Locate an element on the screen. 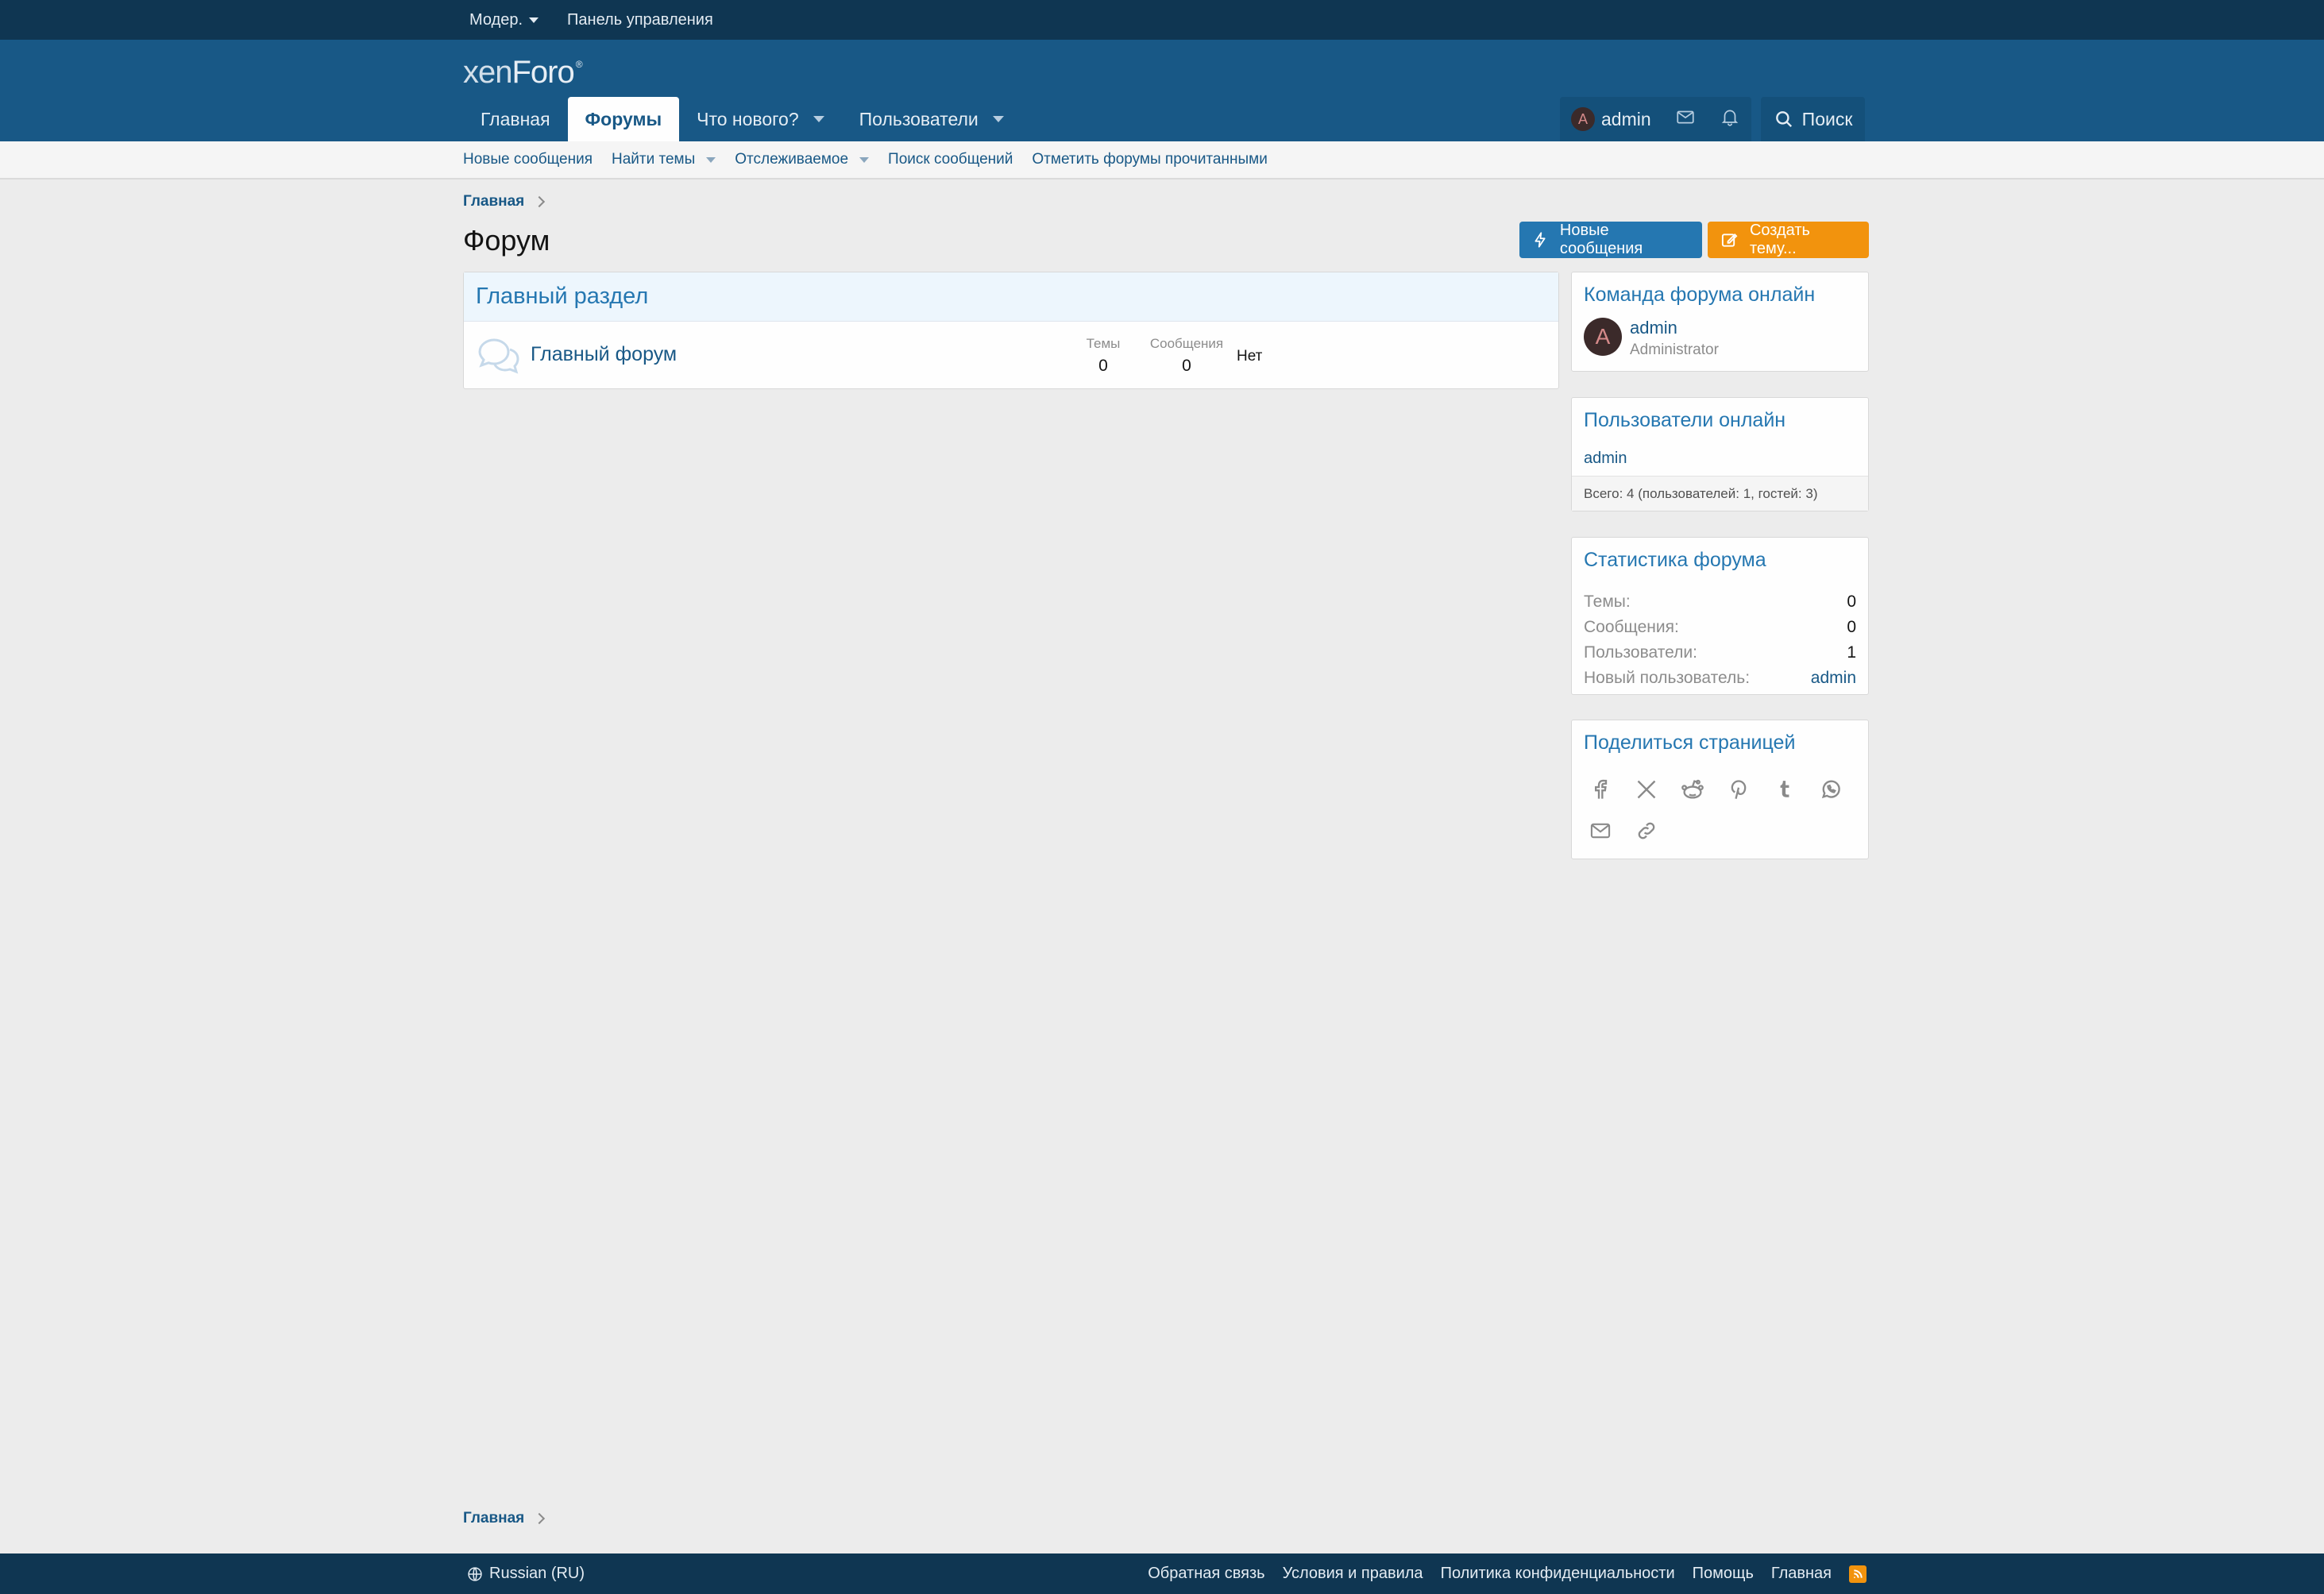 Image resolution: width=2324 pixels, height=1594 pixels. link-icon is located at coordinates (1646, 831).